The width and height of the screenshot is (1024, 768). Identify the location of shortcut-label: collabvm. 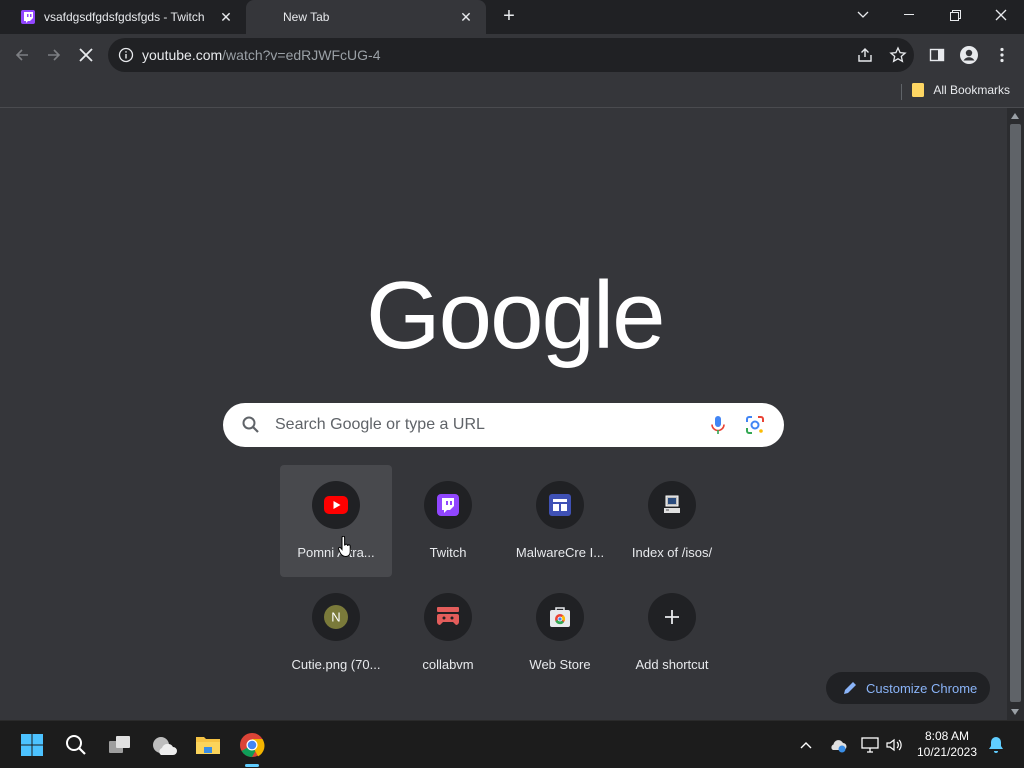
(448, 664).